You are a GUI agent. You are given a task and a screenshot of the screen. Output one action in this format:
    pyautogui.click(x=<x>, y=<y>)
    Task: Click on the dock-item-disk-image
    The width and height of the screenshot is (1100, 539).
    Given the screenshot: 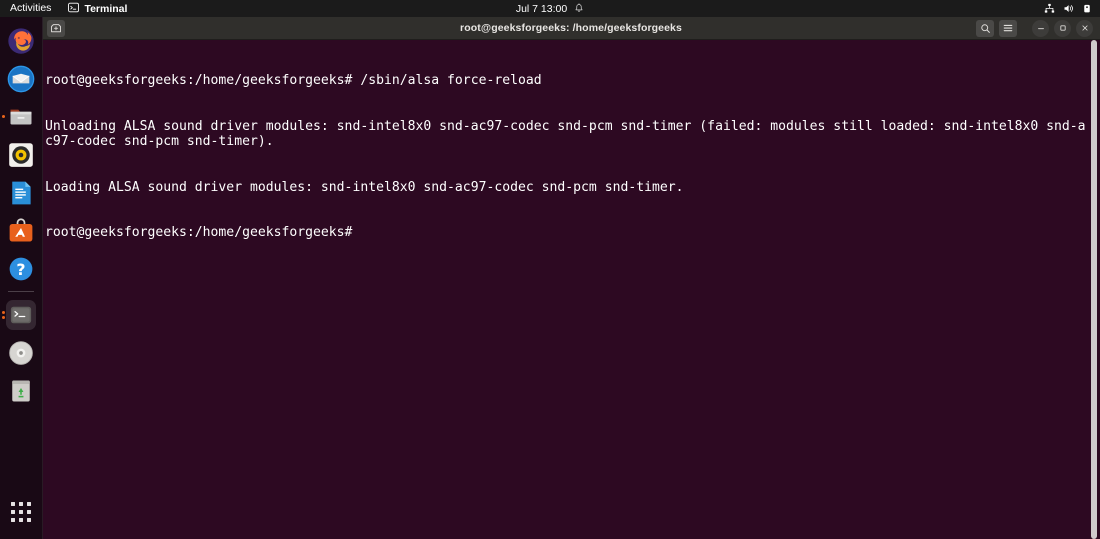 What is the action you would take?
    pyautogui.click(x=21, y=353)
    